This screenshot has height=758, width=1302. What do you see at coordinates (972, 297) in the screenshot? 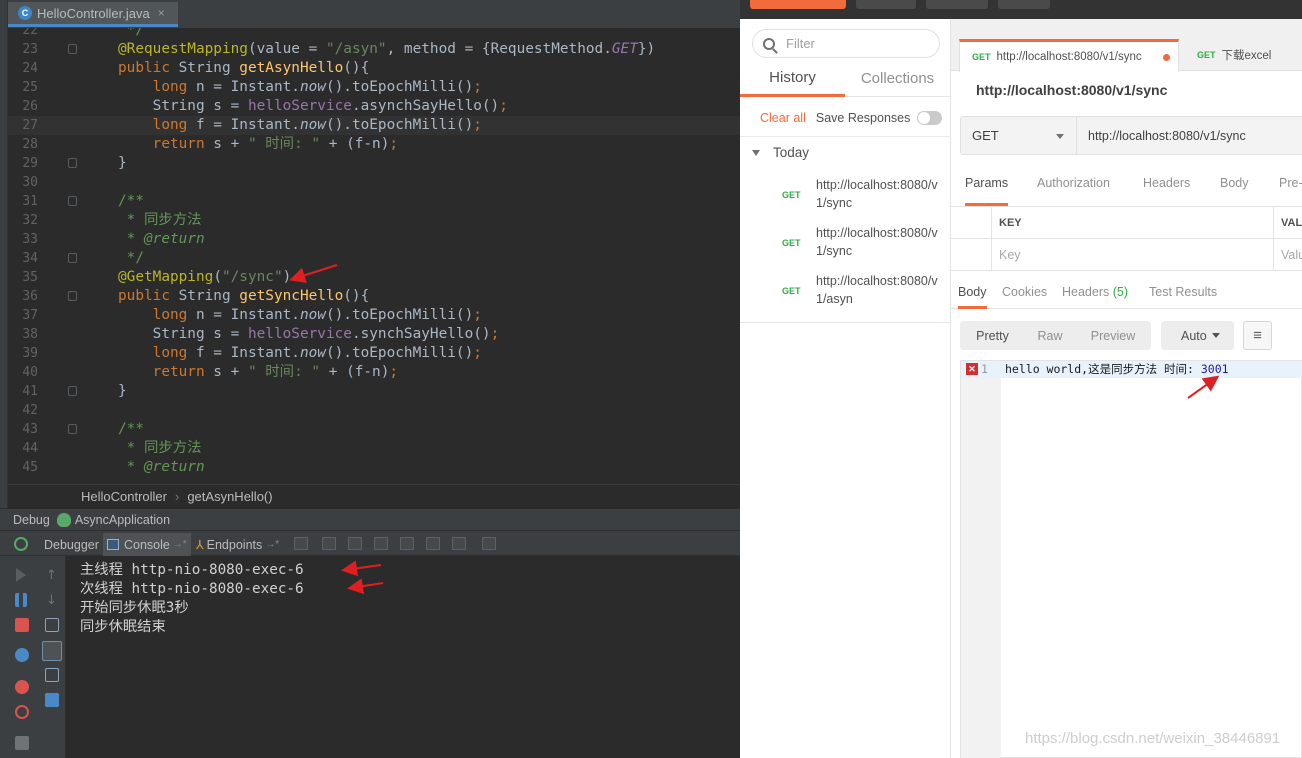
I see `tab-response-body: Body` at bounding box center [972, 297].